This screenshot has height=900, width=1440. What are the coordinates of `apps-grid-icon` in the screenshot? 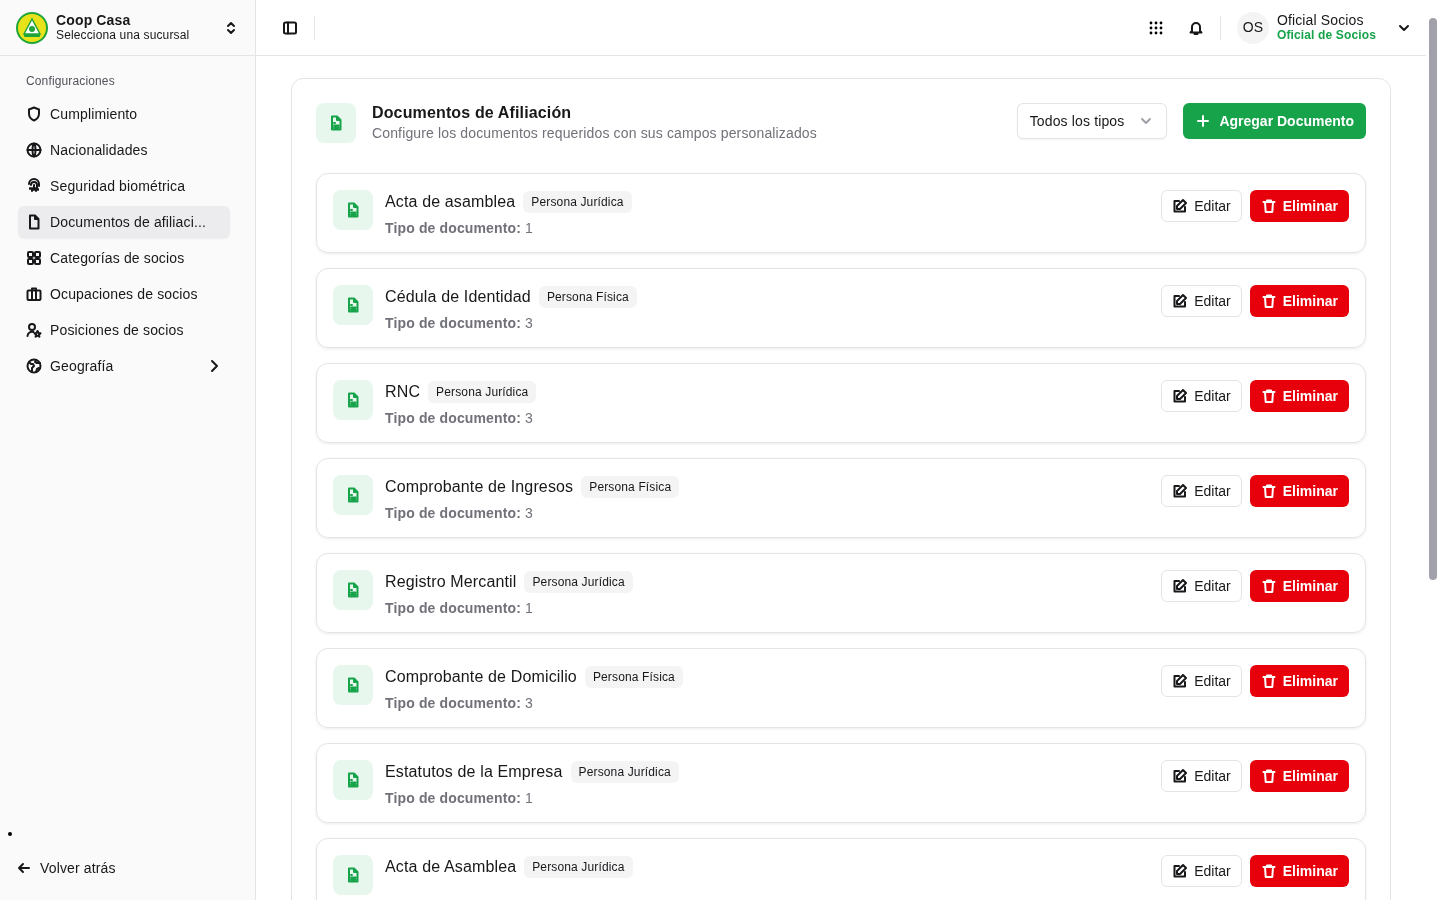 It's located at (1155, 27).